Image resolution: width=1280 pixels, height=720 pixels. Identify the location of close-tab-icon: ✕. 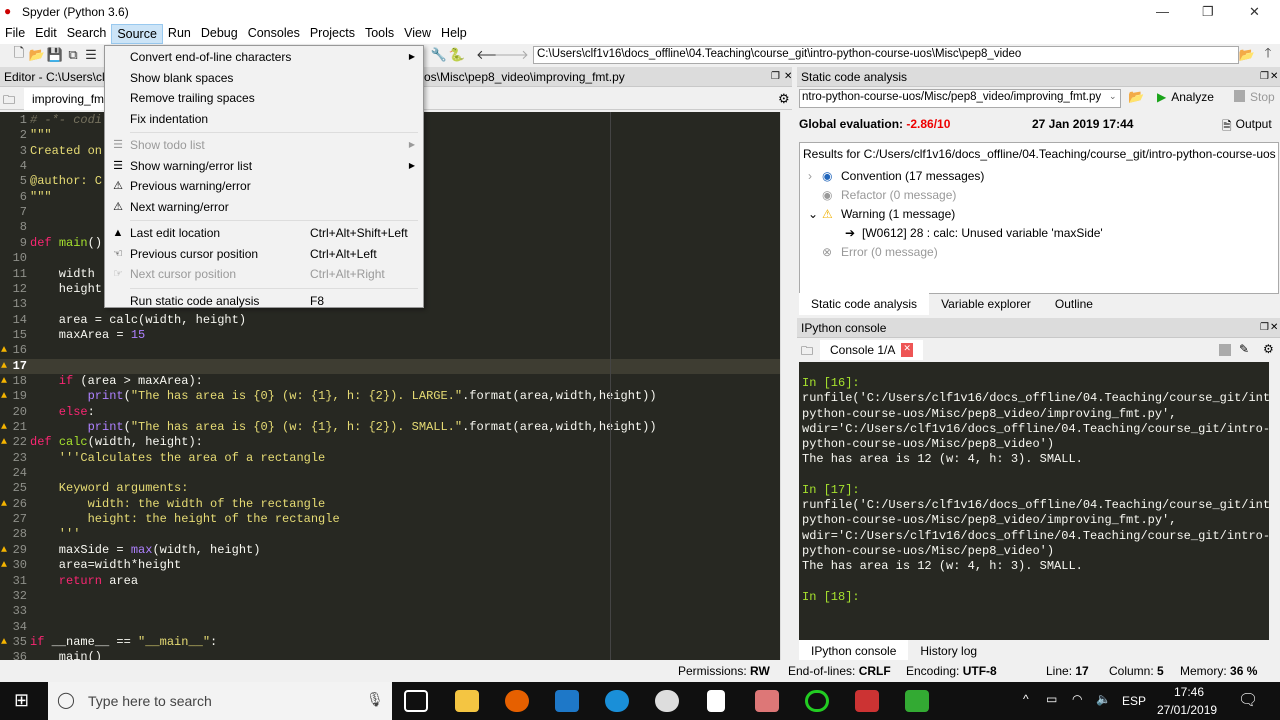
(907, 350).